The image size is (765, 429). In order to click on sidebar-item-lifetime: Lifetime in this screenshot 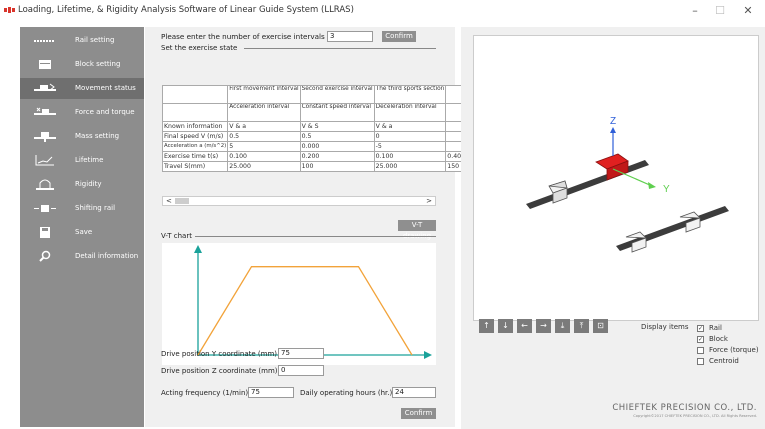, I will do `click(82, 160)`.